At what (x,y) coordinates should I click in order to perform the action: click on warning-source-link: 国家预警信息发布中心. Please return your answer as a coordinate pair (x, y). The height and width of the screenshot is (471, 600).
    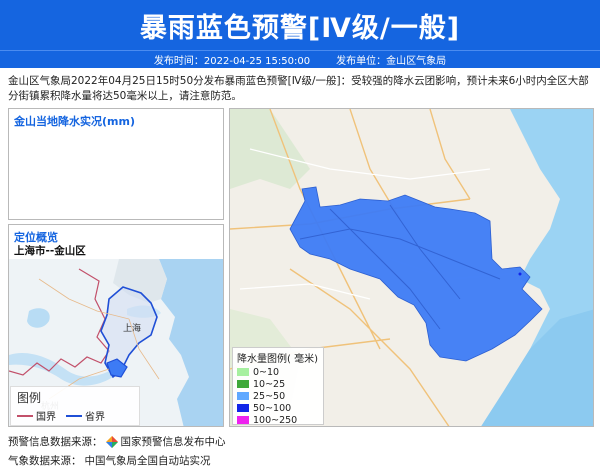
    Looking at the image, I should click on (173, 441).